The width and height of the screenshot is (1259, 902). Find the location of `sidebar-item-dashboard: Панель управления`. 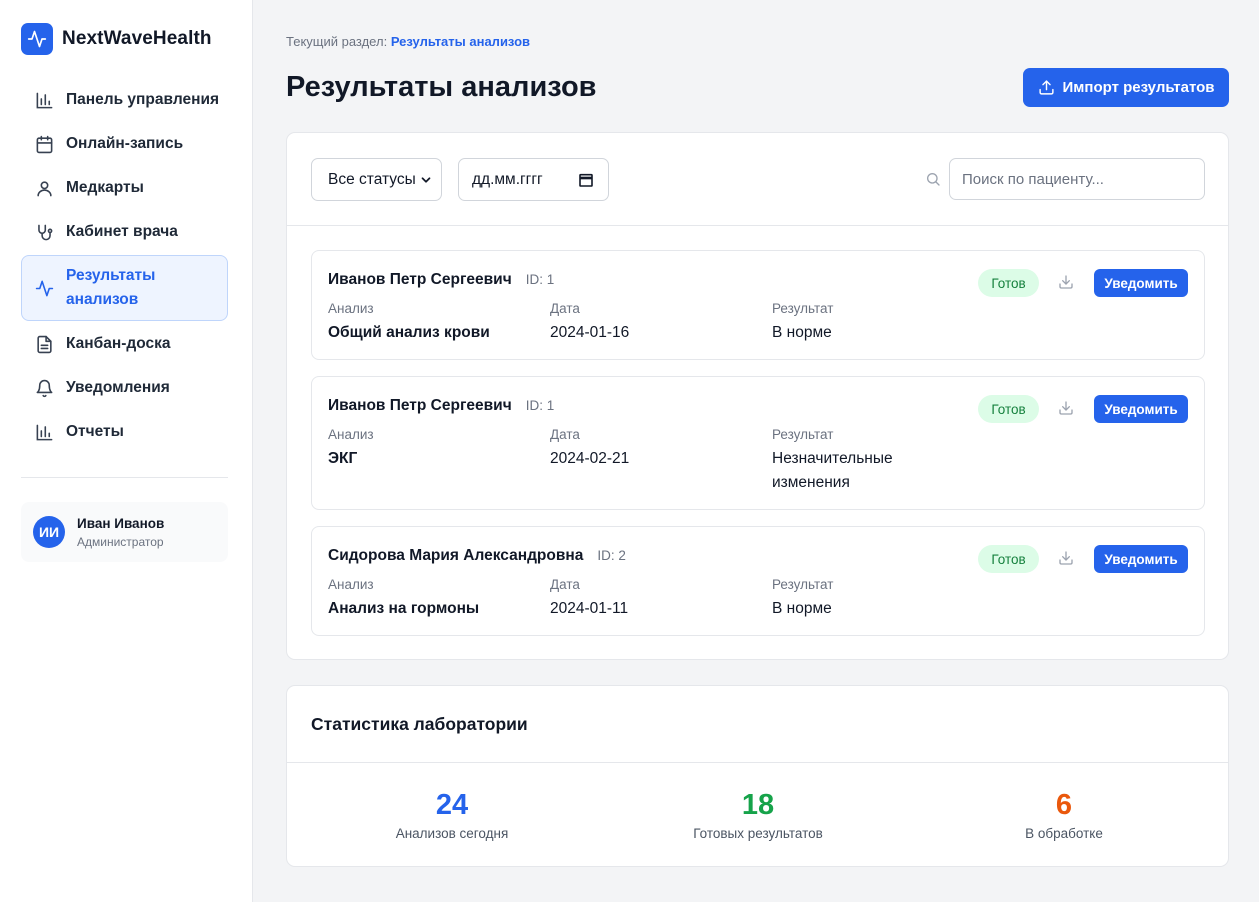

sidebar-item-dashboard: Панель управления is located at coordinates (124, 100).